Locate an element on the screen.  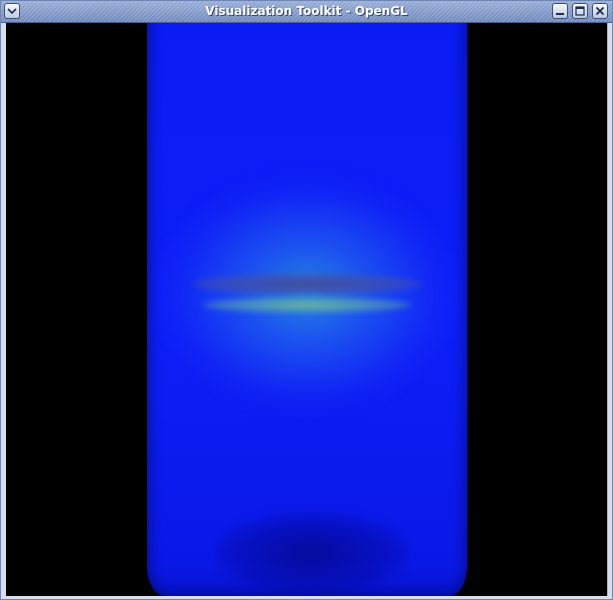
maximize-button is located at coordinates (580, 11).